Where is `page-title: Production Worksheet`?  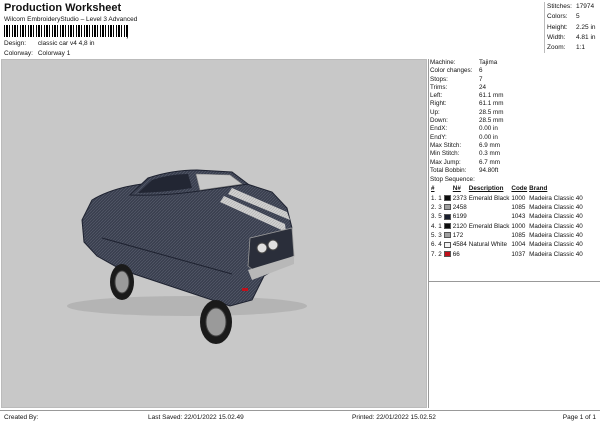
page-title: Production Worksheet is located at coordinates (63, 8).